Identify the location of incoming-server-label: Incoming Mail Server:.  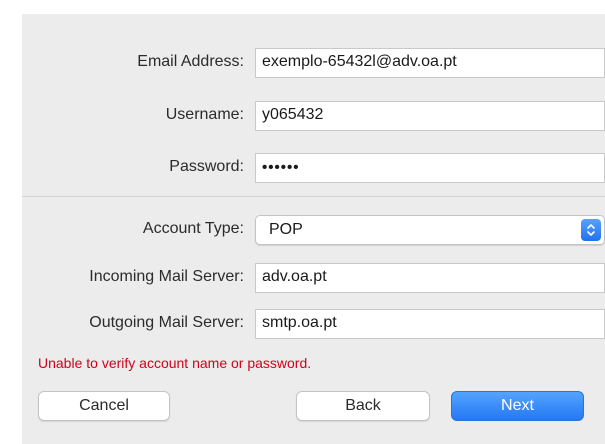
(166, 276).